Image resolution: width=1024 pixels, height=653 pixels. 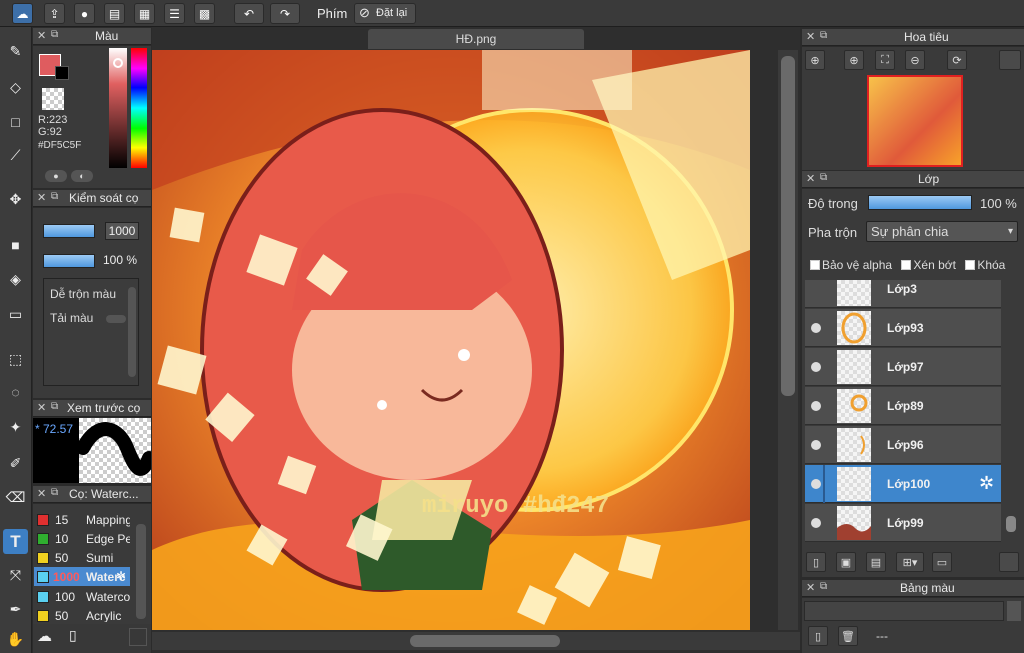 What do you see at coordinates (144, 13) in the screenshot?
I see `document-icon: ▦` at bounding box center [144, 13].